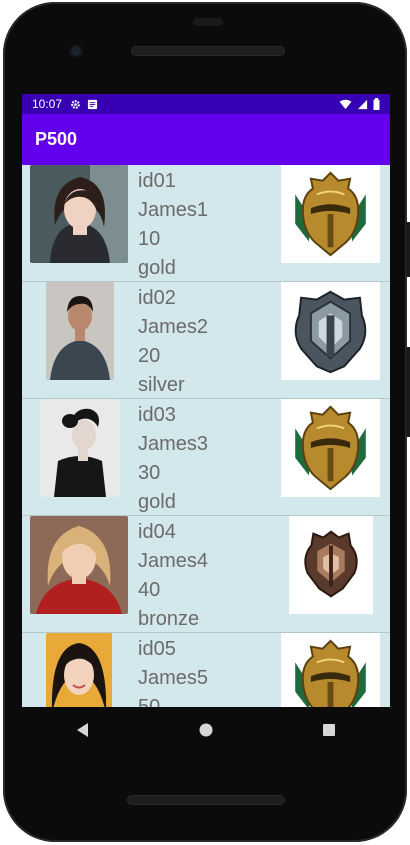 The width and height of the screenshot is (410, 845). Describe the element at coordinates (408, 392) in the screenshot. I see `power-button` at that location.